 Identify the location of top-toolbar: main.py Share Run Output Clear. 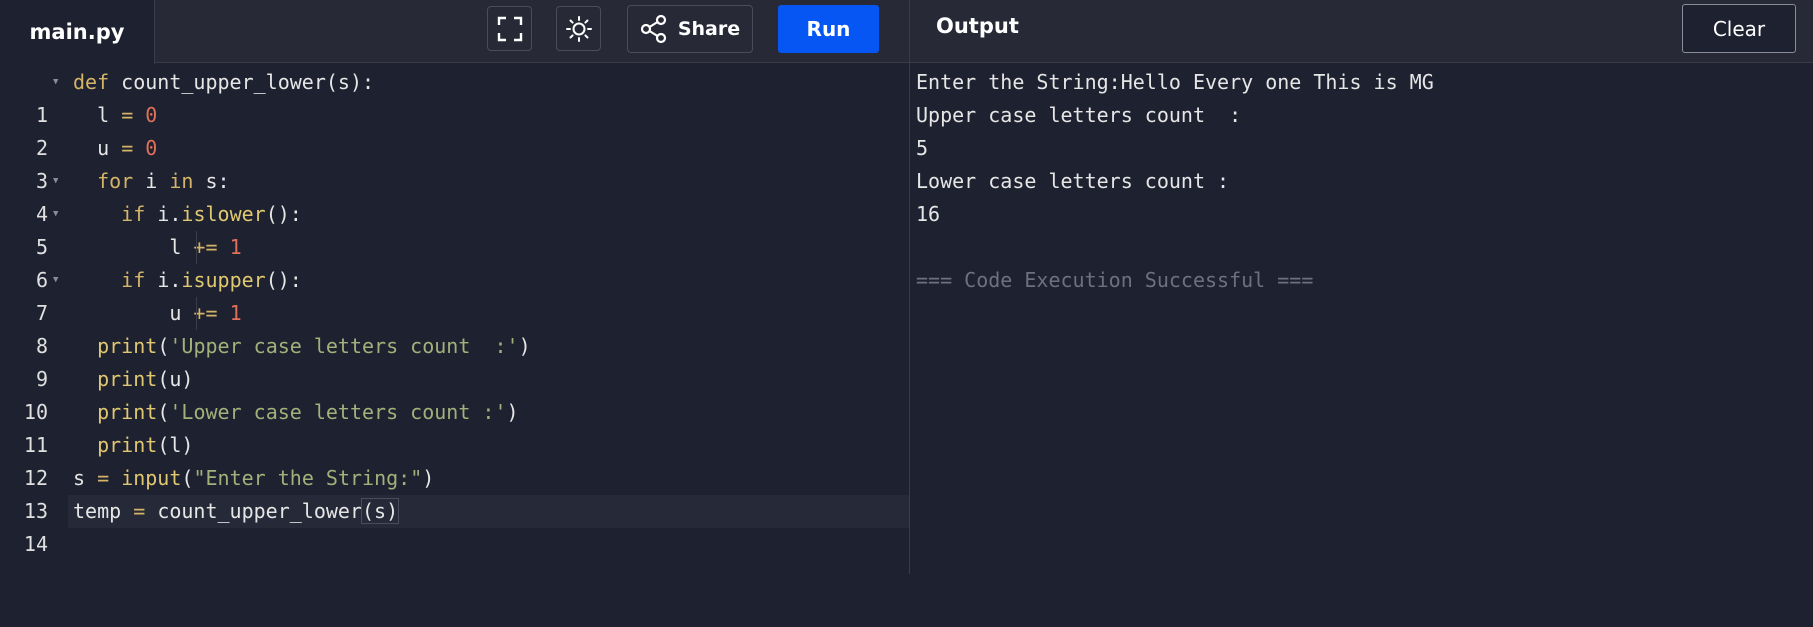
(906, 32).